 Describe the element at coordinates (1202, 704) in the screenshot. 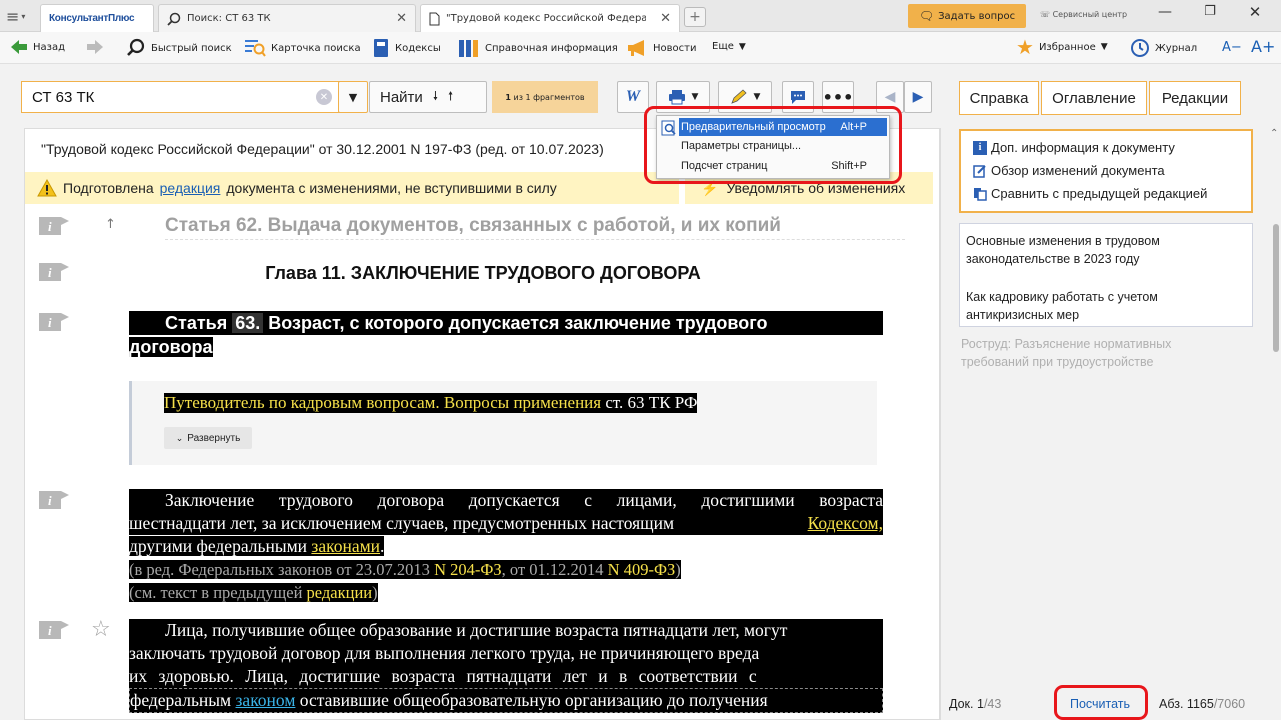

I see `paragraph-counter: Абз. 1165/7060` at that location.